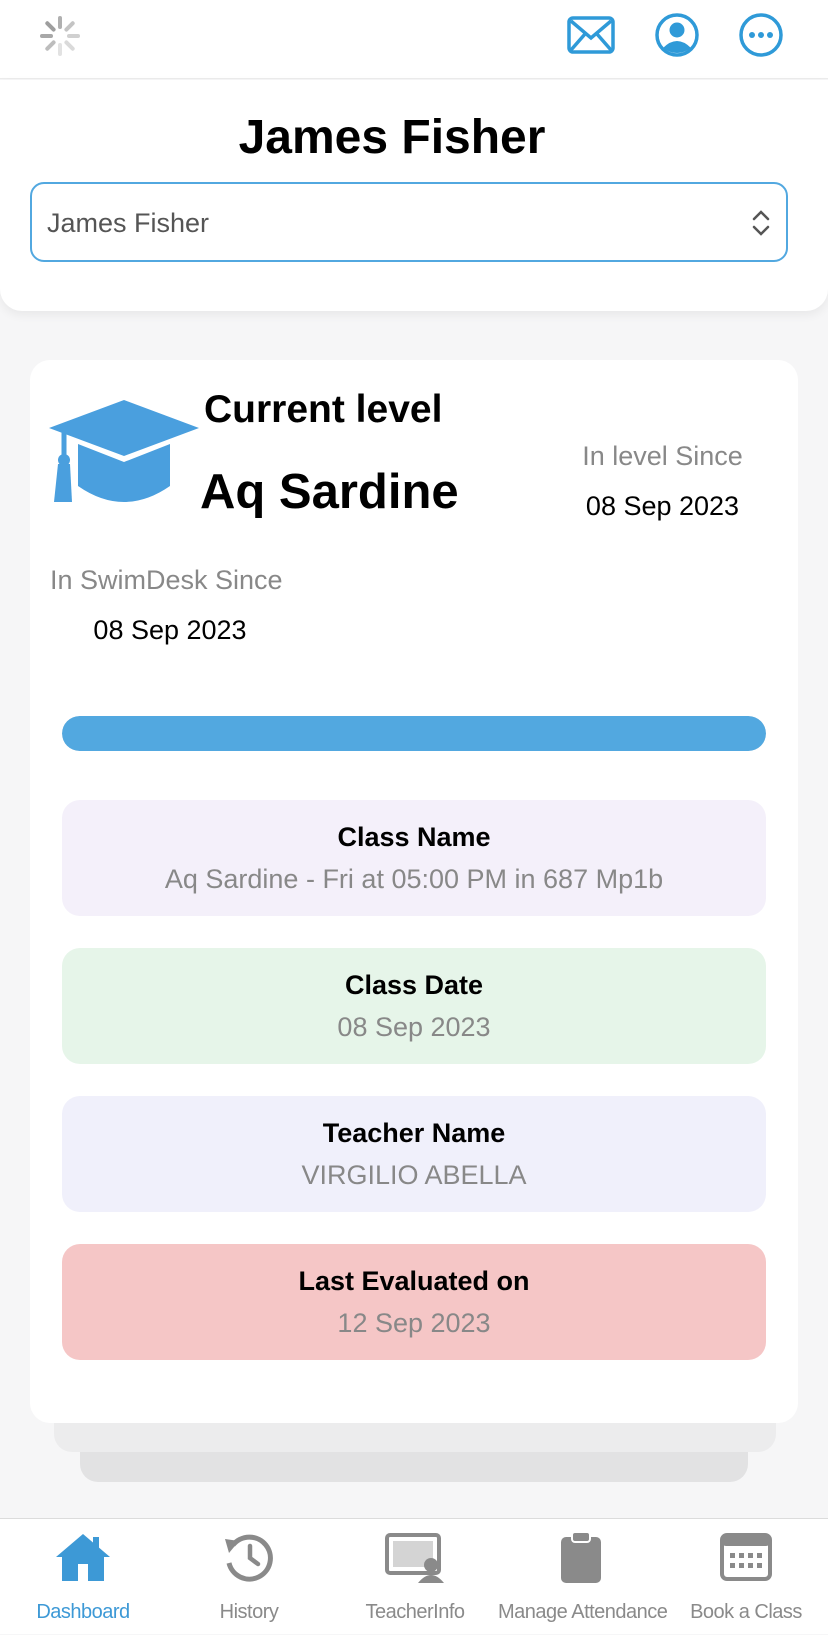  Describe the element at coordinates (124, 451) in the screenshot. I see `graduation-cap-icon` at that location.